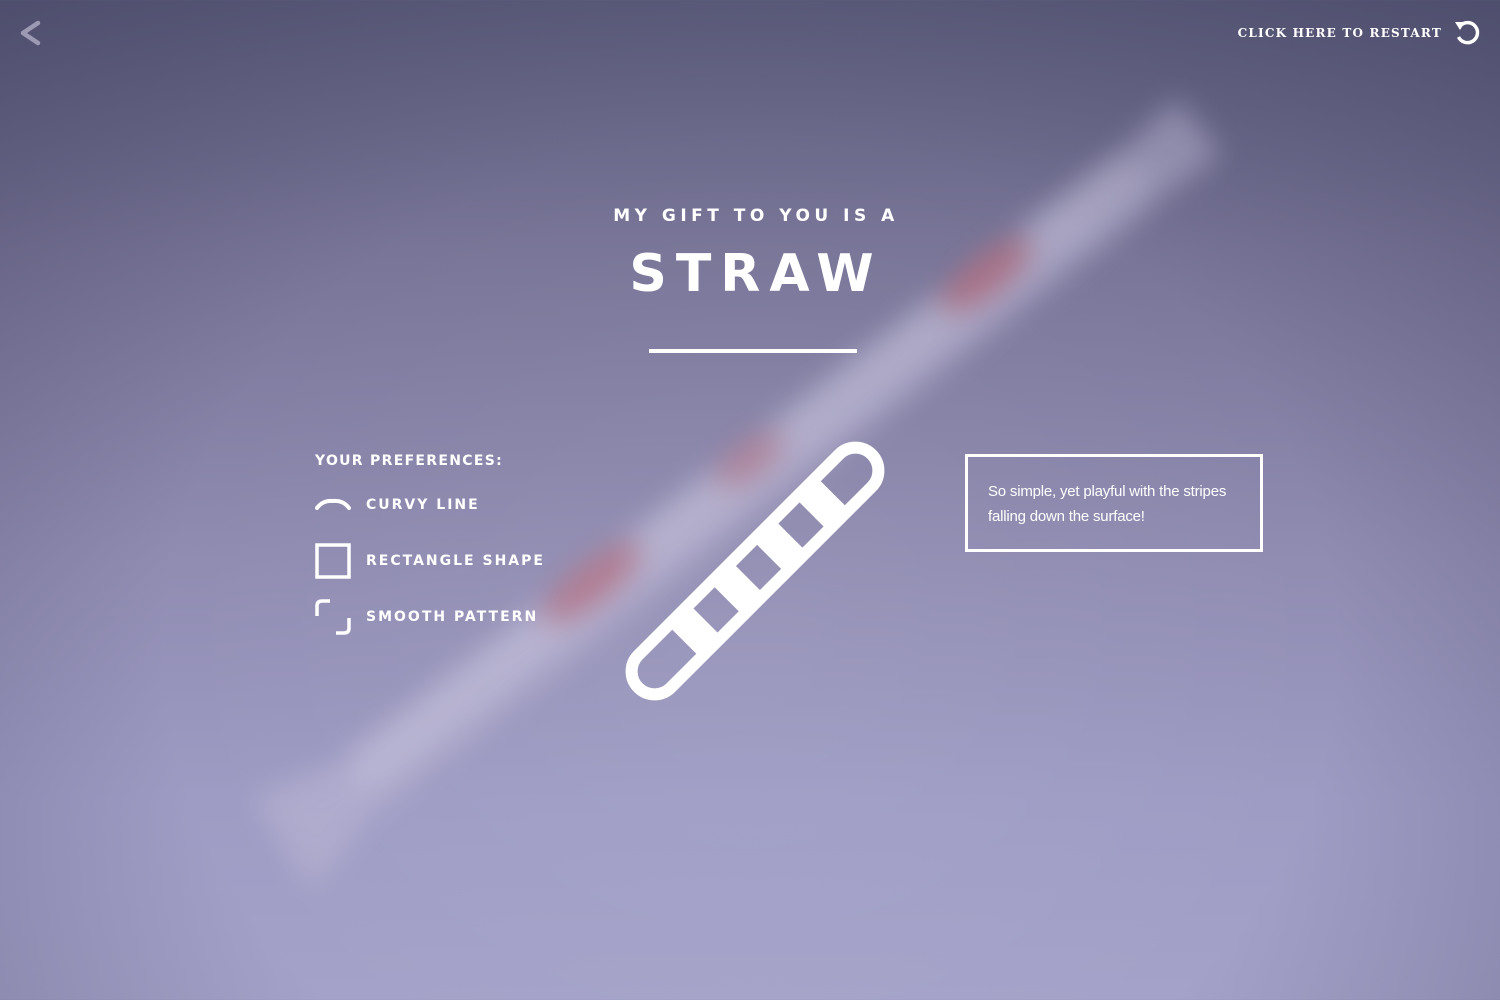 This screenshot has width=1500, height=1000. Describe the element at coordinates (333, 561) in the screenshot. I see `rectangle-shape-icon` at that location.